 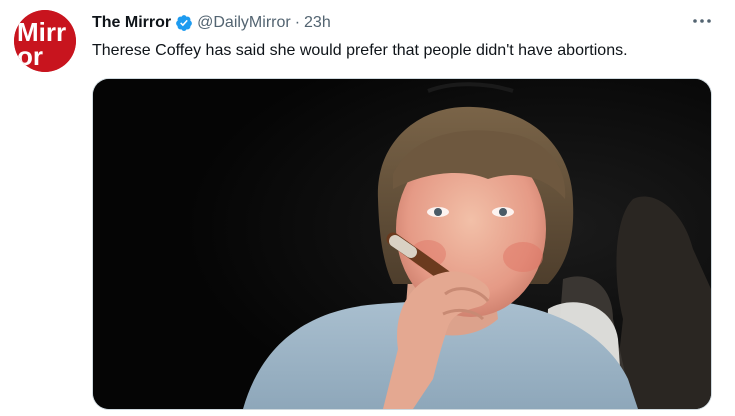 I want to click on avatar: Mirr or, so click(x=45, y=41).